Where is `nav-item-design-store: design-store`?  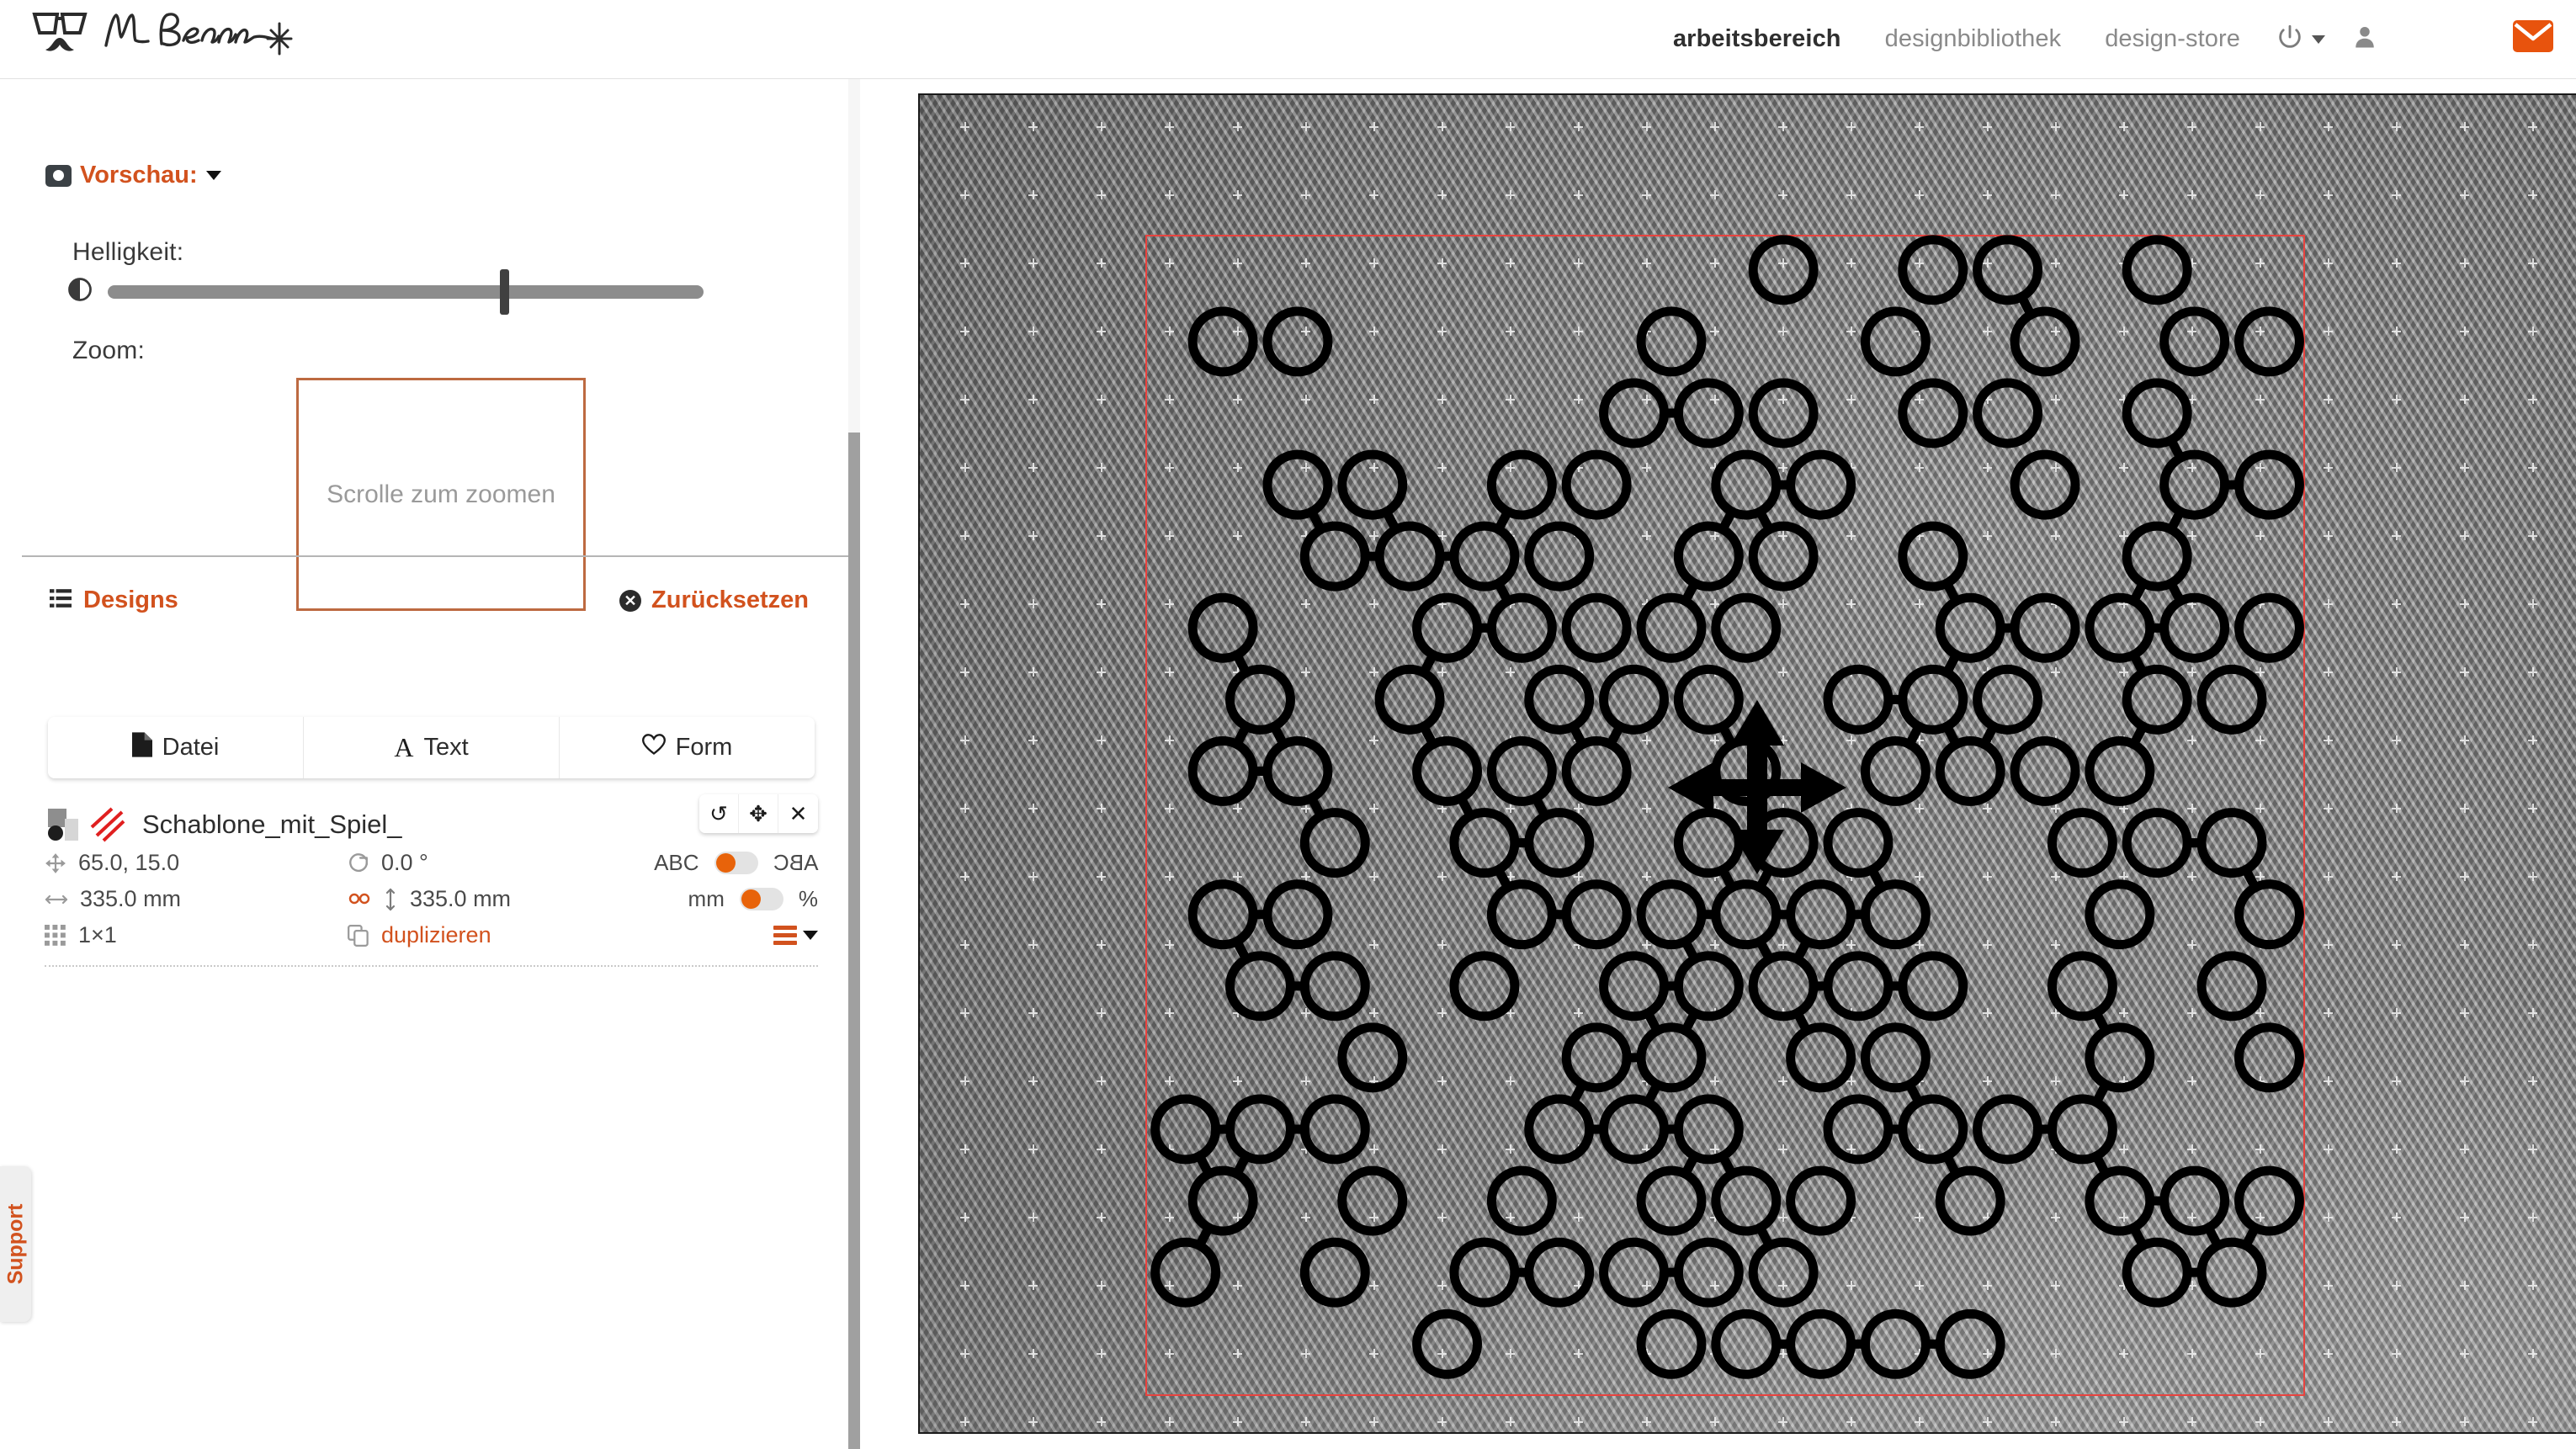 nav-item-design-store: design-store is located at coordinates (2172, 39).